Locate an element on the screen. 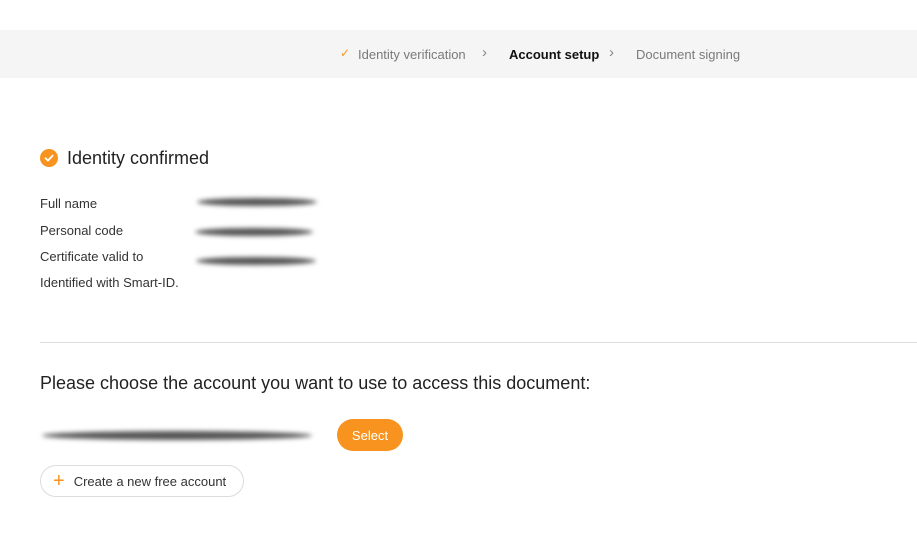  certificate-valid-label: Certificate valid to is located at coordinates (92, 256).